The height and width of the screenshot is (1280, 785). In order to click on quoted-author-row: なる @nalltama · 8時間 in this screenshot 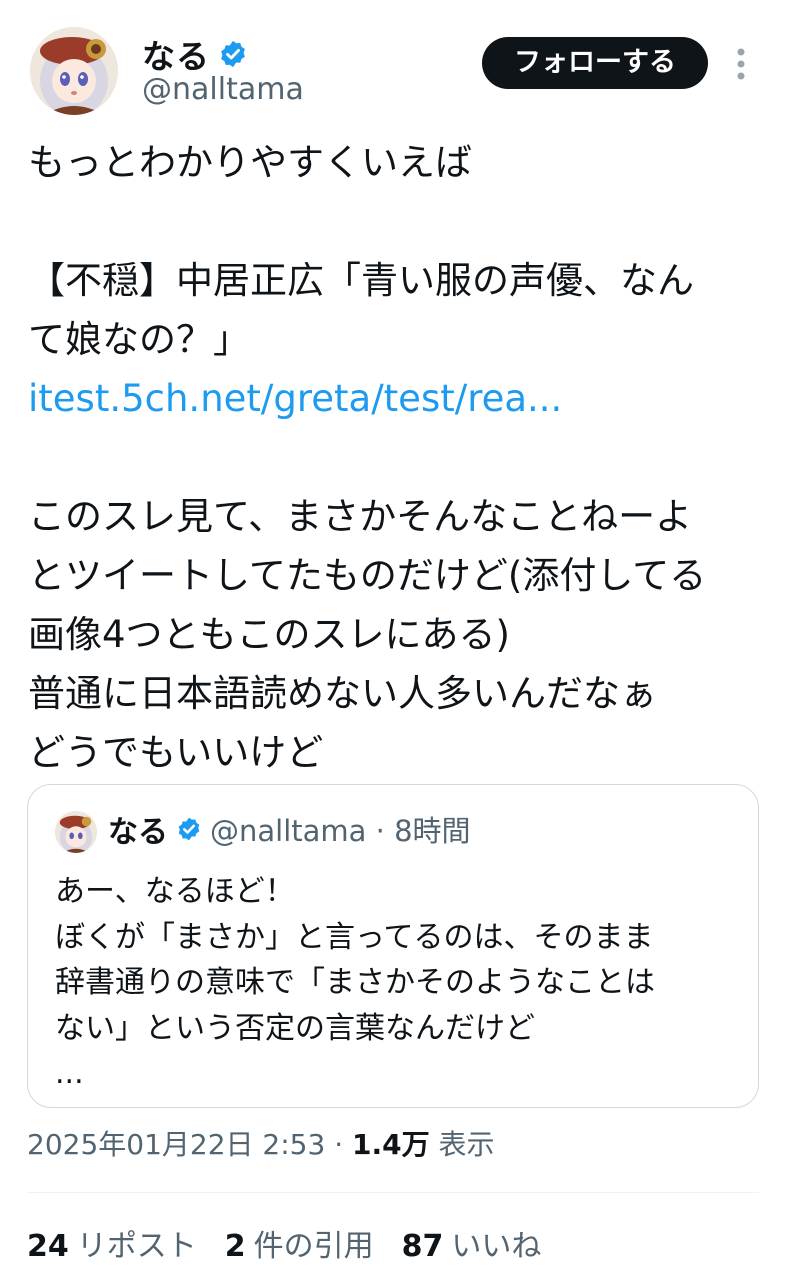, I will do `click(289, 829)`.